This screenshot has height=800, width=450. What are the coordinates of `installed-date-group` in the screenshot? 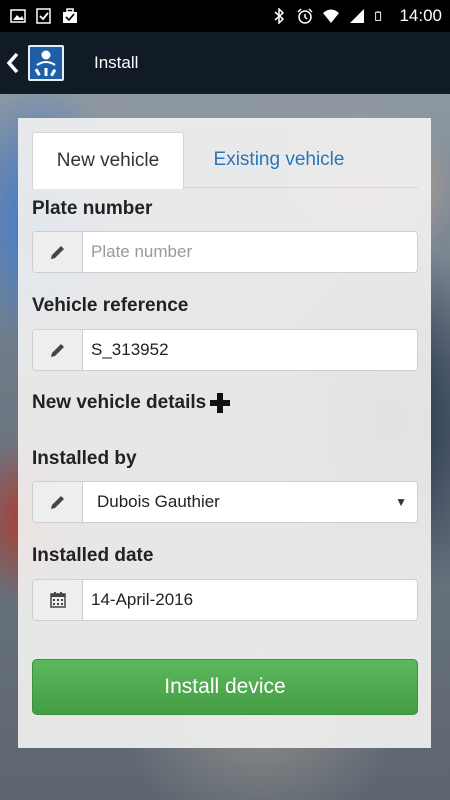 It's located at (225, 600).